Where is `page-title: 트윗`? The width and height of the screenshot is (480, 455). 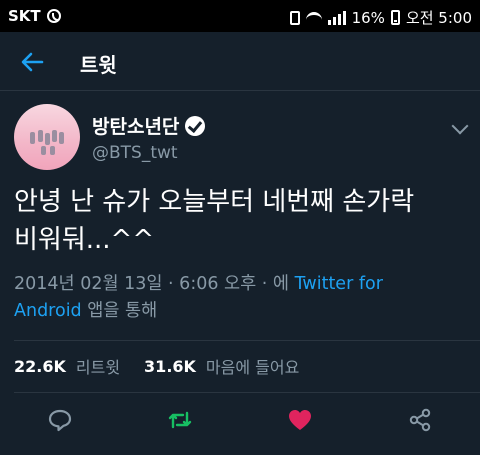
page-title: 트윗 is located at coordinates (98, 65).